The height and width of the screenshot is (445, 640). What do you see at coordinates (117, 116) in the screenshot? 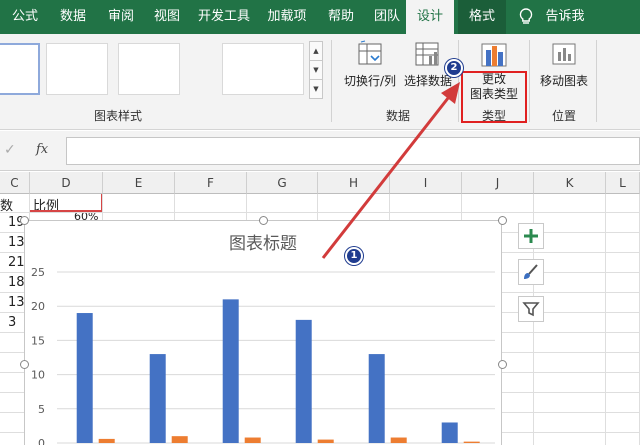
I see `group-label-chart-styles: 图表样式` at bounding box center [117, 116].